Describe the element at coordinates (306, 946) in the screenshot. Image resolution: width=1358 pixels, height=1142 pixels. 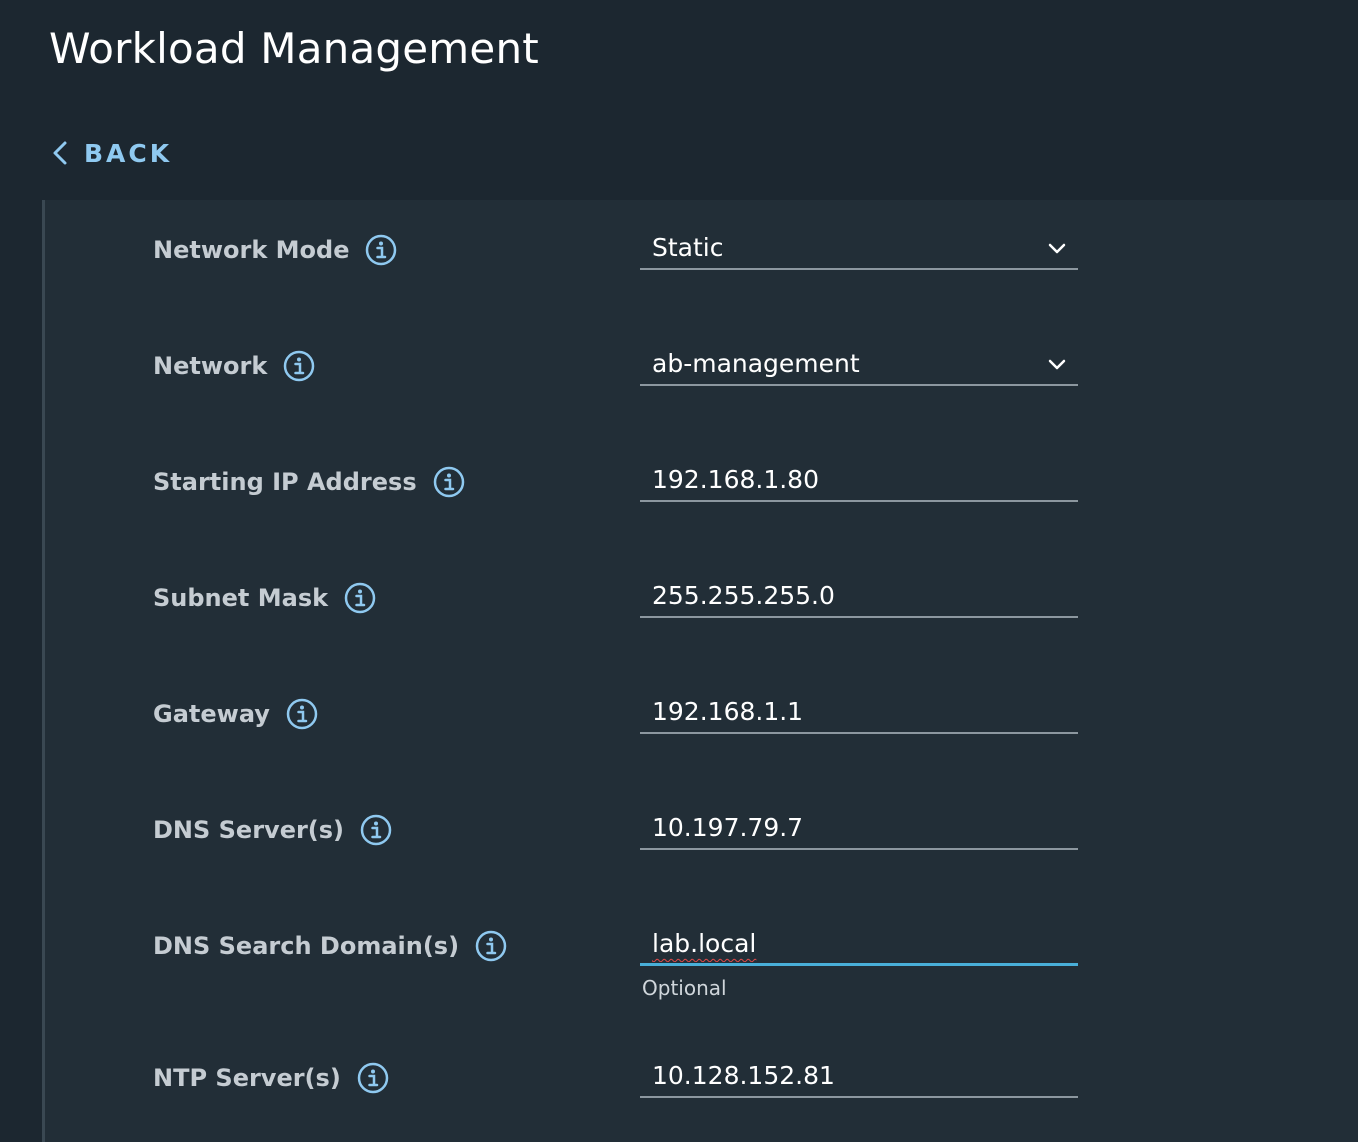
I see `dns-search-label: DNS Search Domain(s)` at that location.